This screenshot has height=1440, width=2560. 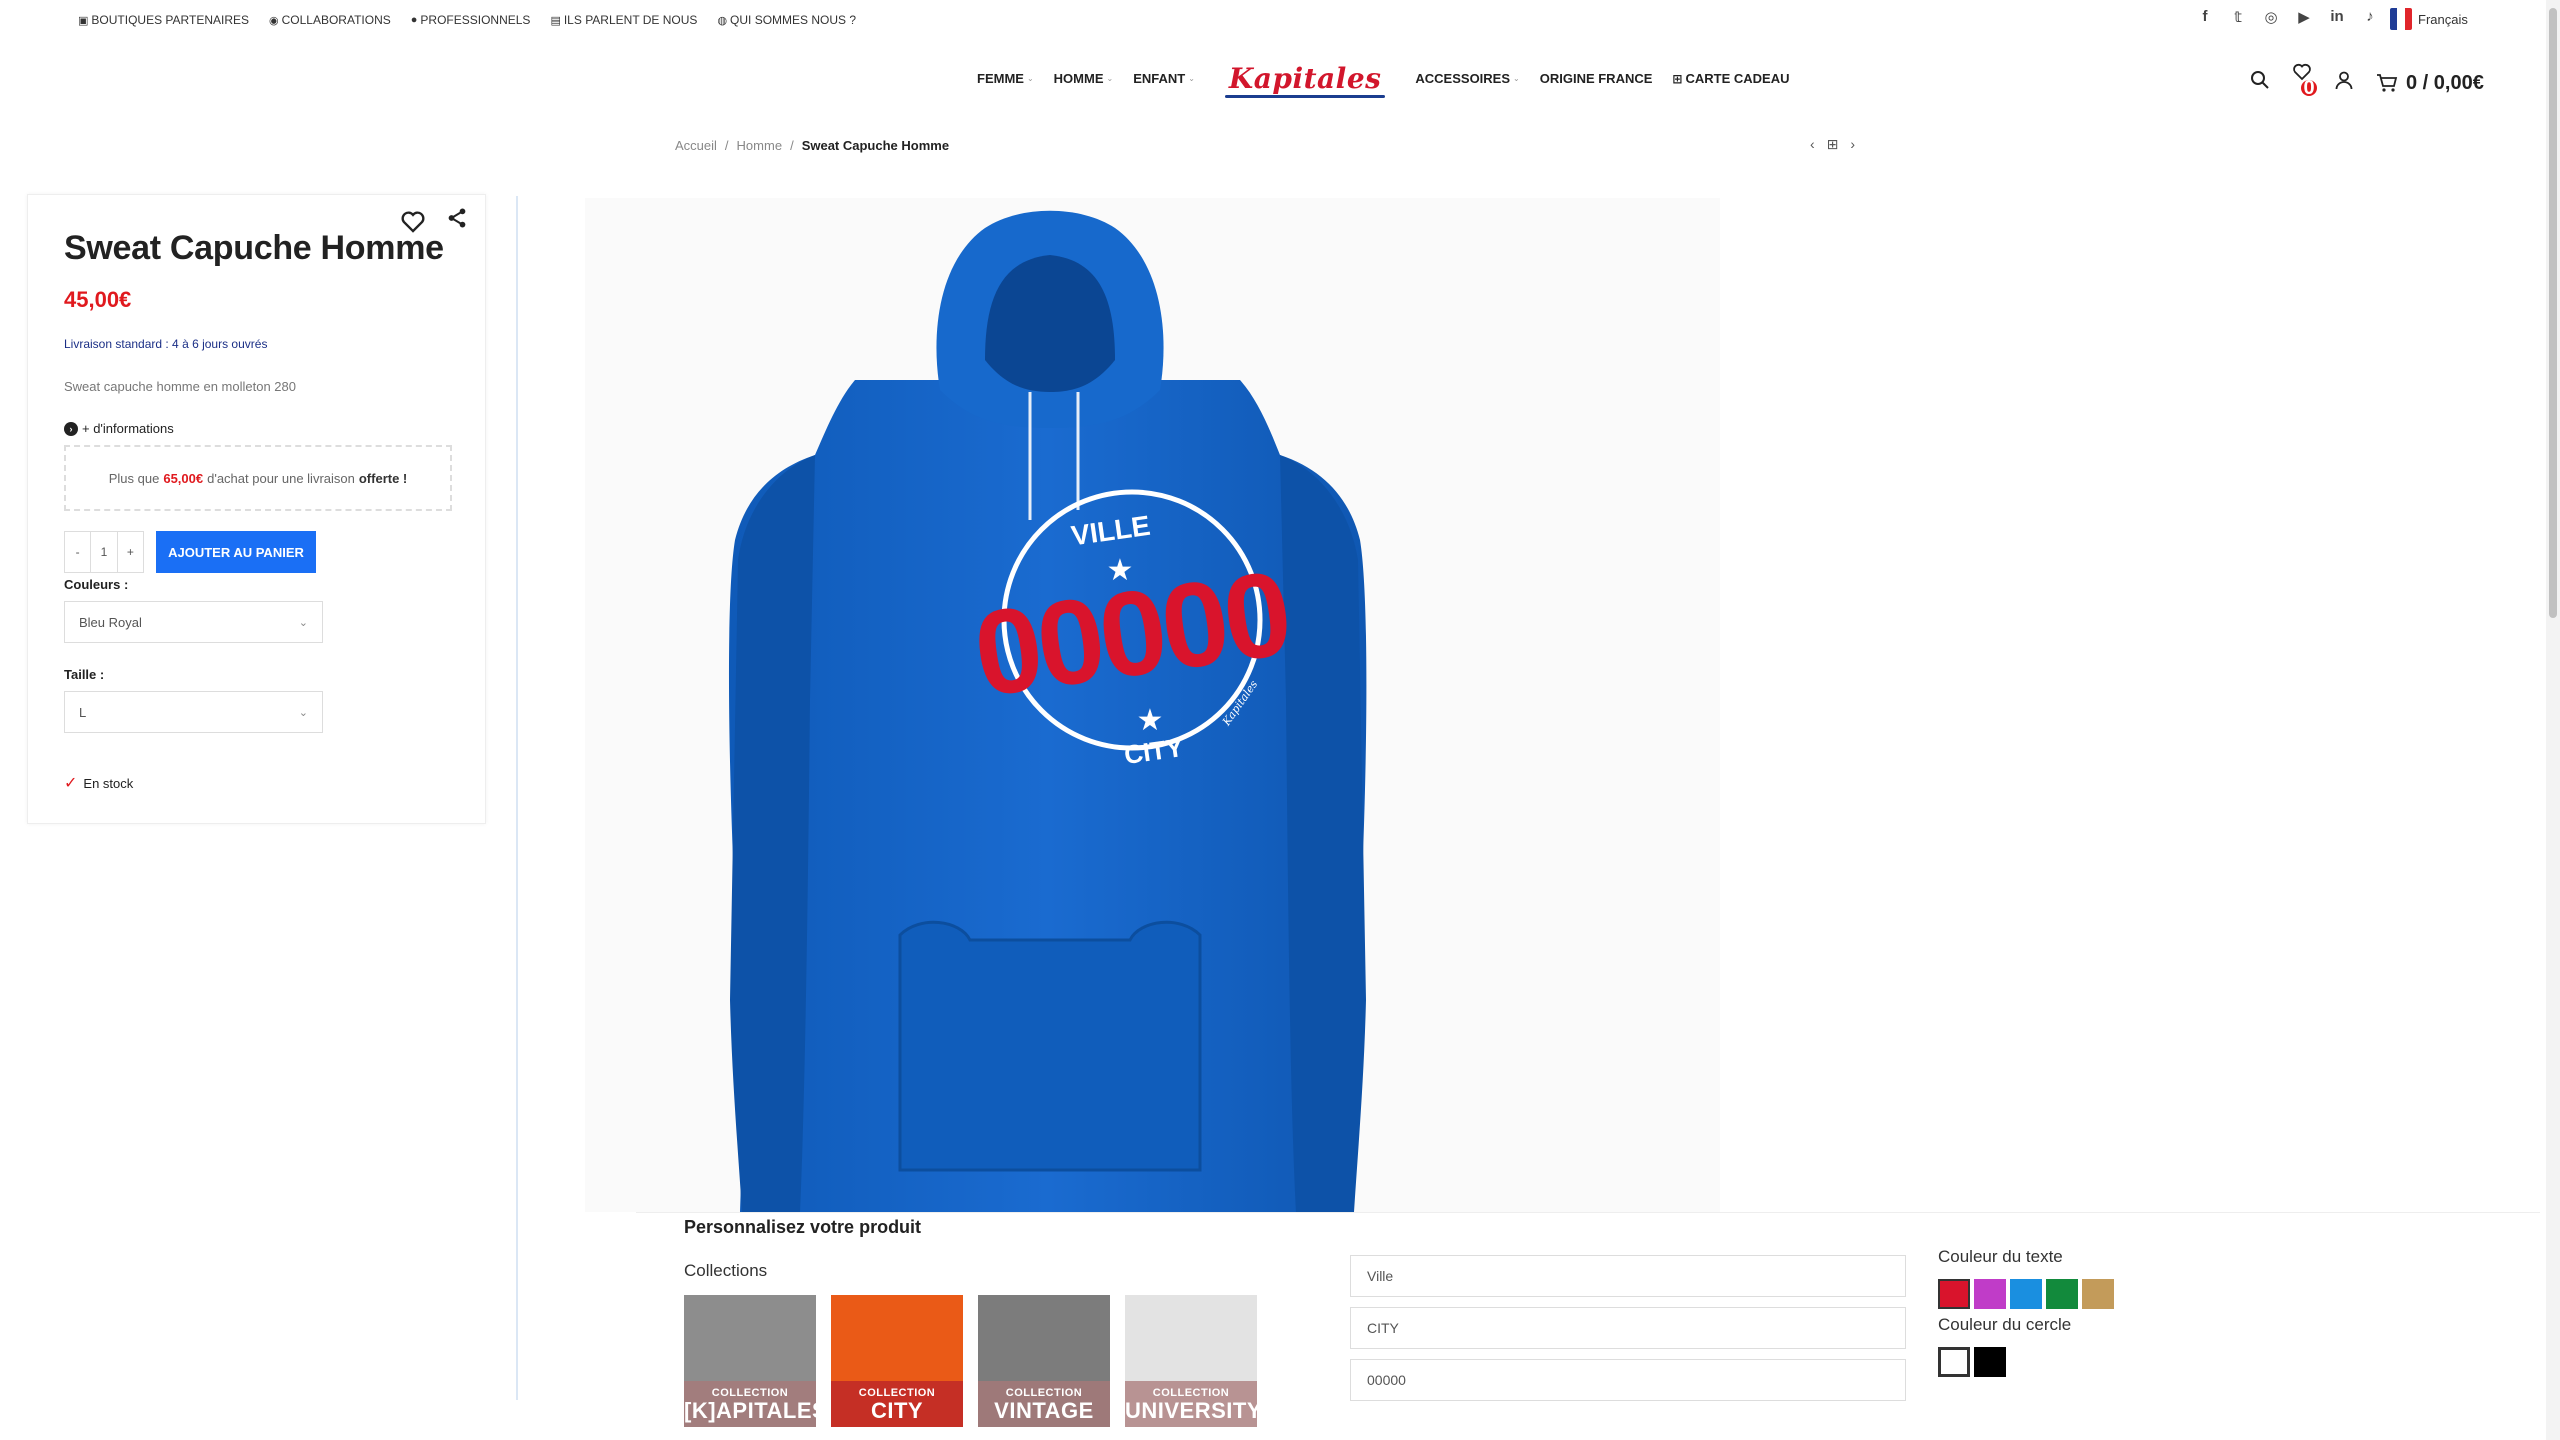 What do you see at coordinates (793, 20) in the screenshot?
I see `top-link-label: QUI SOMMES NOUS ?` at bounding box center [793, 20].